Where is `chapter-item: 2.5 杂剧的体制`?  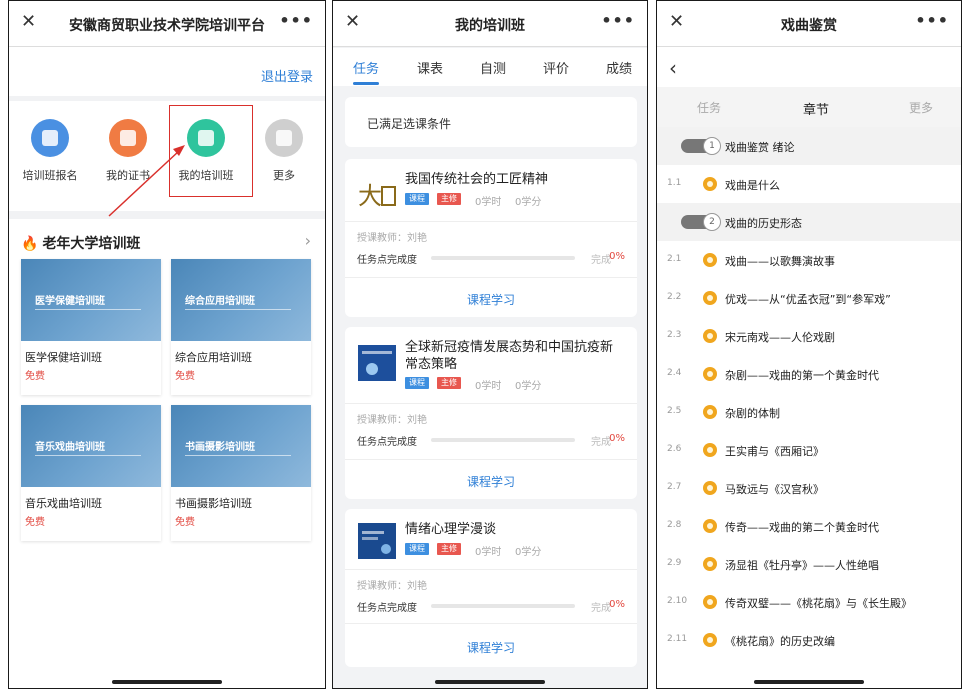
chapter-item: 2.5 杂剧的体制 is located at coordinates (809, 412).